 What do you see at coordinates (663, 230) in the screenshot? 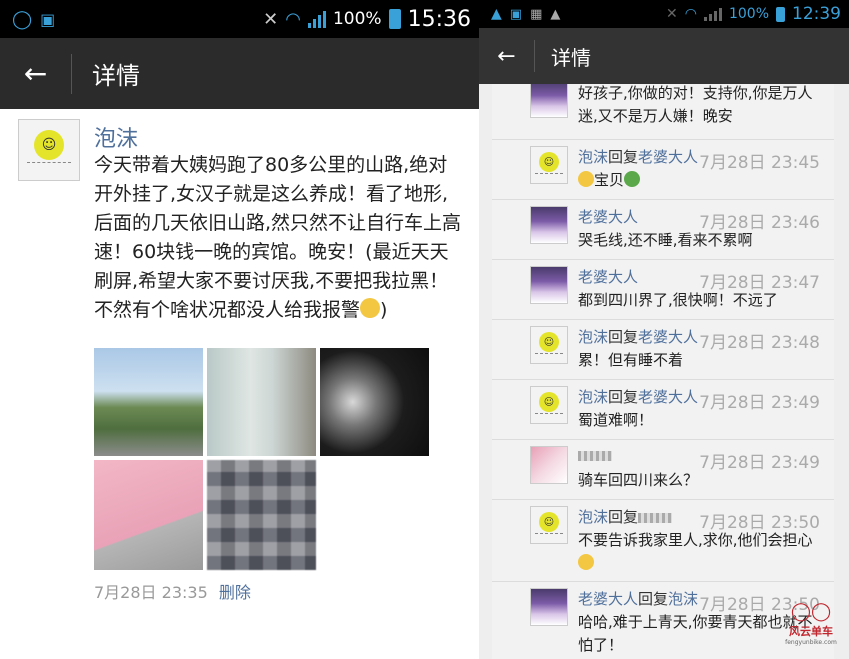
I see `comment-item: 老婆大人 7月28日 23:46 哭毛线,还不睡,看来不累啊` at bounding box center [663, 230].